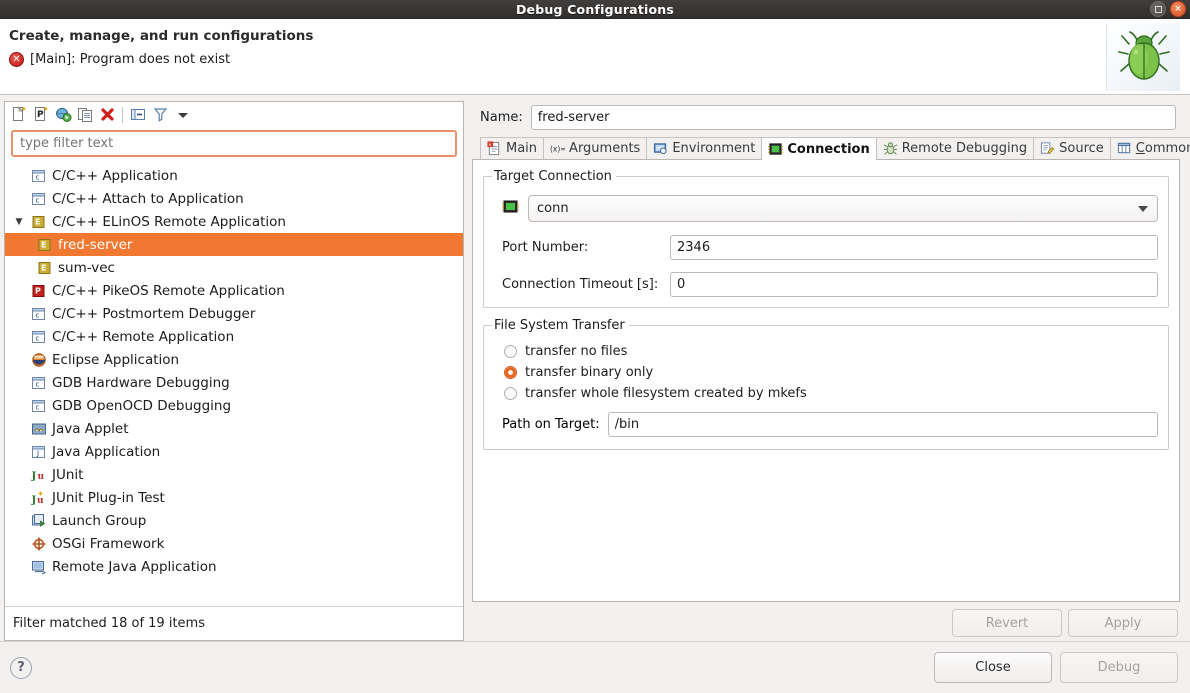  What do you see at coordinates (1119, 667) in the screenshot?
I see `debug-button: Debug` at bounding box center [1119, 667].